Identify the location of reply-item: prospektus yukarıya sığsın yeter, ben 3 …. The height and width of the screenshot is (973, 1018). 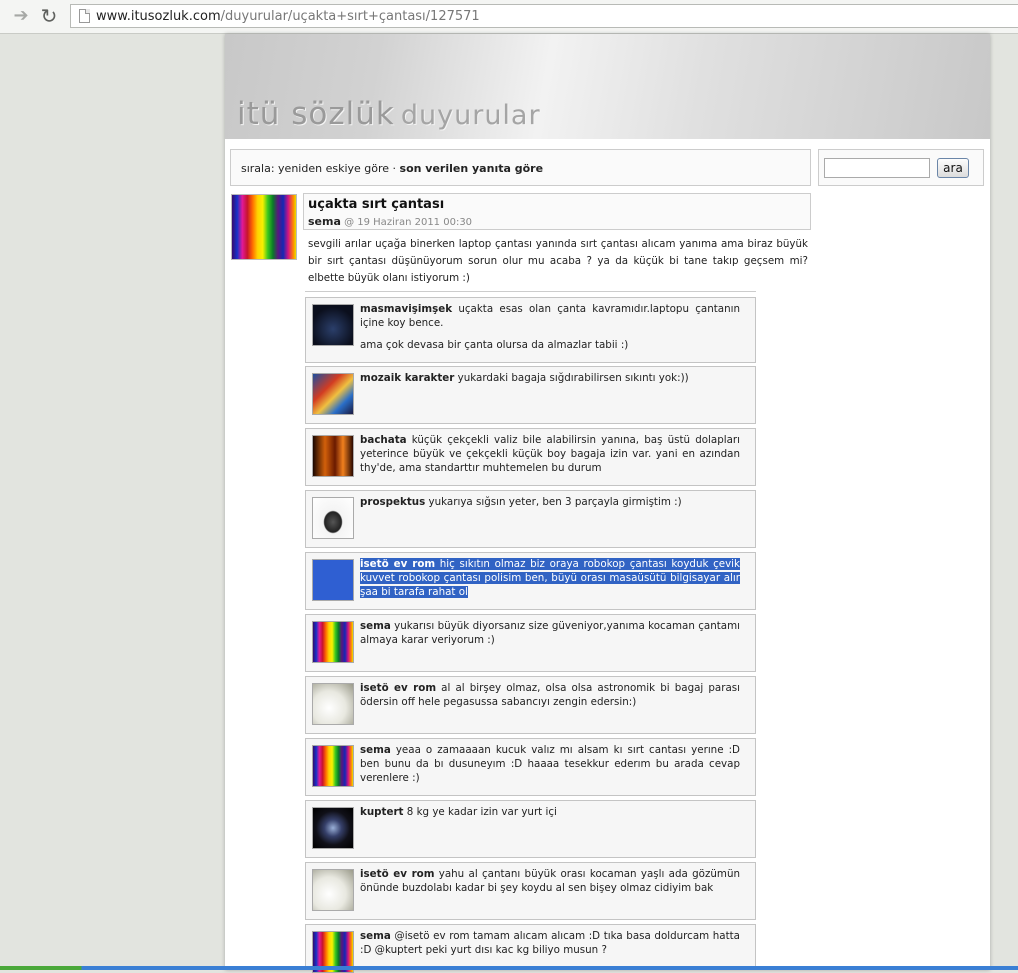
(530, 519).